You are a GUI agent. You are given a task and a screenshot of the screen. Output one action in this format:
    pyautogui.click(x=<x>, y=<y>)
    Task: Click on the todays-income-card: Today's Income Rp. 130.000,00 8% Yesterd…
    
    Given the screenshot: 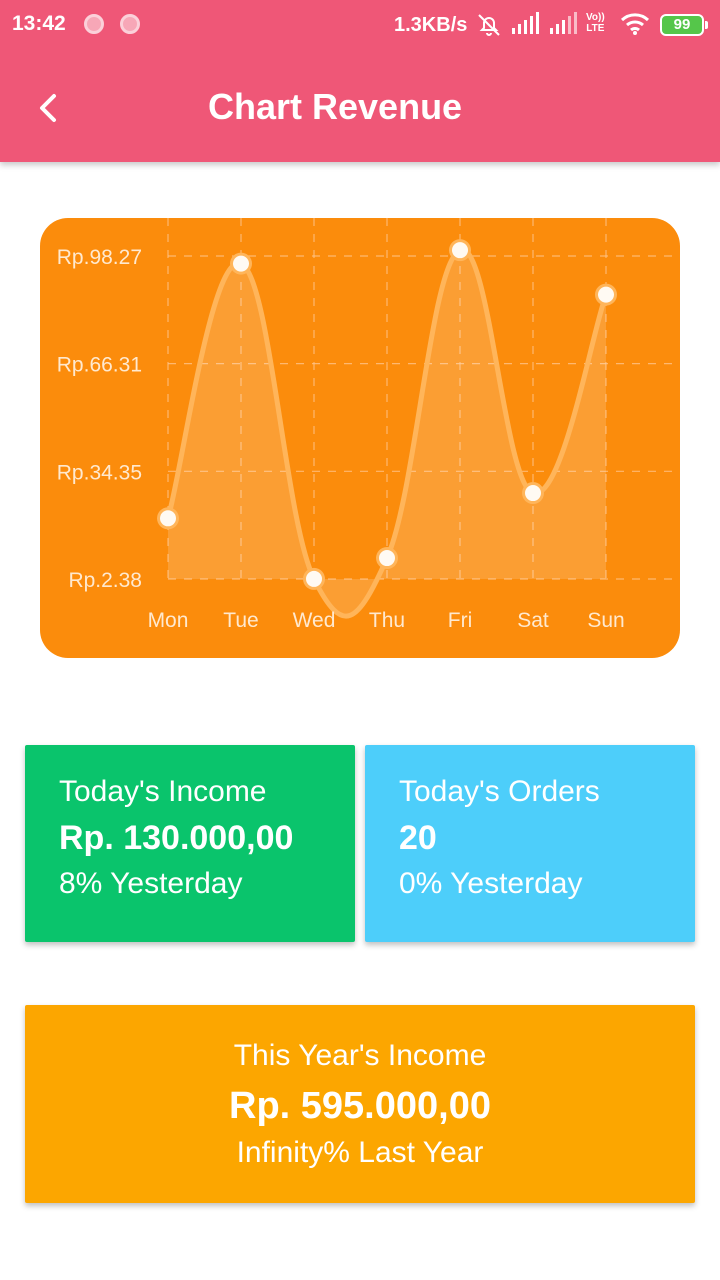 What is the action you would take?
    pyautogui.click(x=190, y=843)
    